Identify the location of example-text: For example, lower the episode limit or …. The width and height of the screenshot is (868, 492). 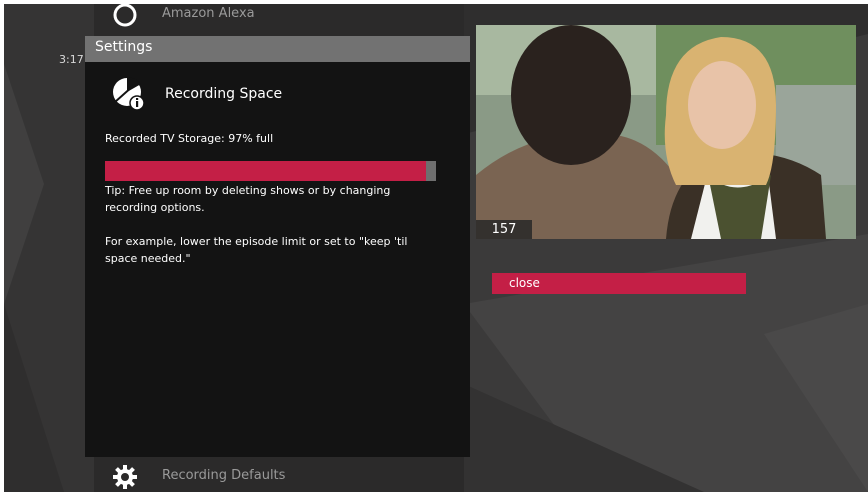
(256, 250).